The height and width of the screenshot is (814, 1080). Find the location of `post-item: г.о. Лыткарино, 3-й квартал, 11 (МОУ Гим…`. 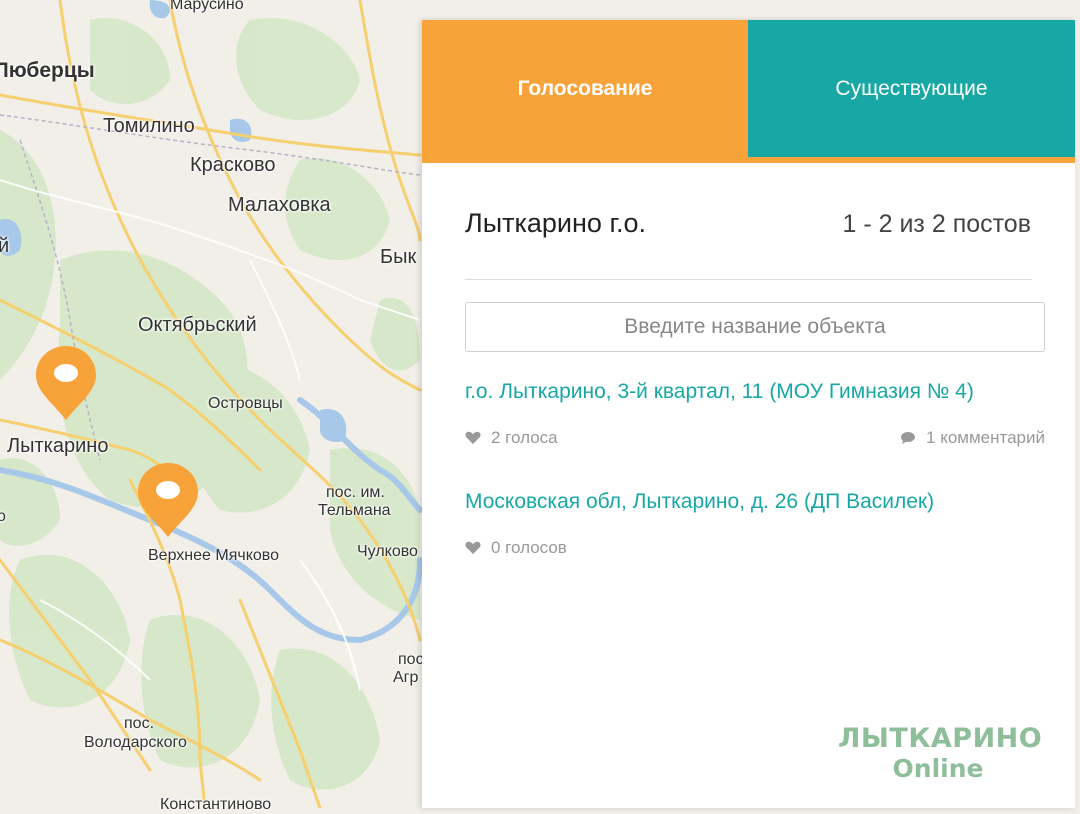

post-item: г.о. Лыткарино, 3-й квартал, 11 (МОУ Гим… is located at coordinates (755, 414).